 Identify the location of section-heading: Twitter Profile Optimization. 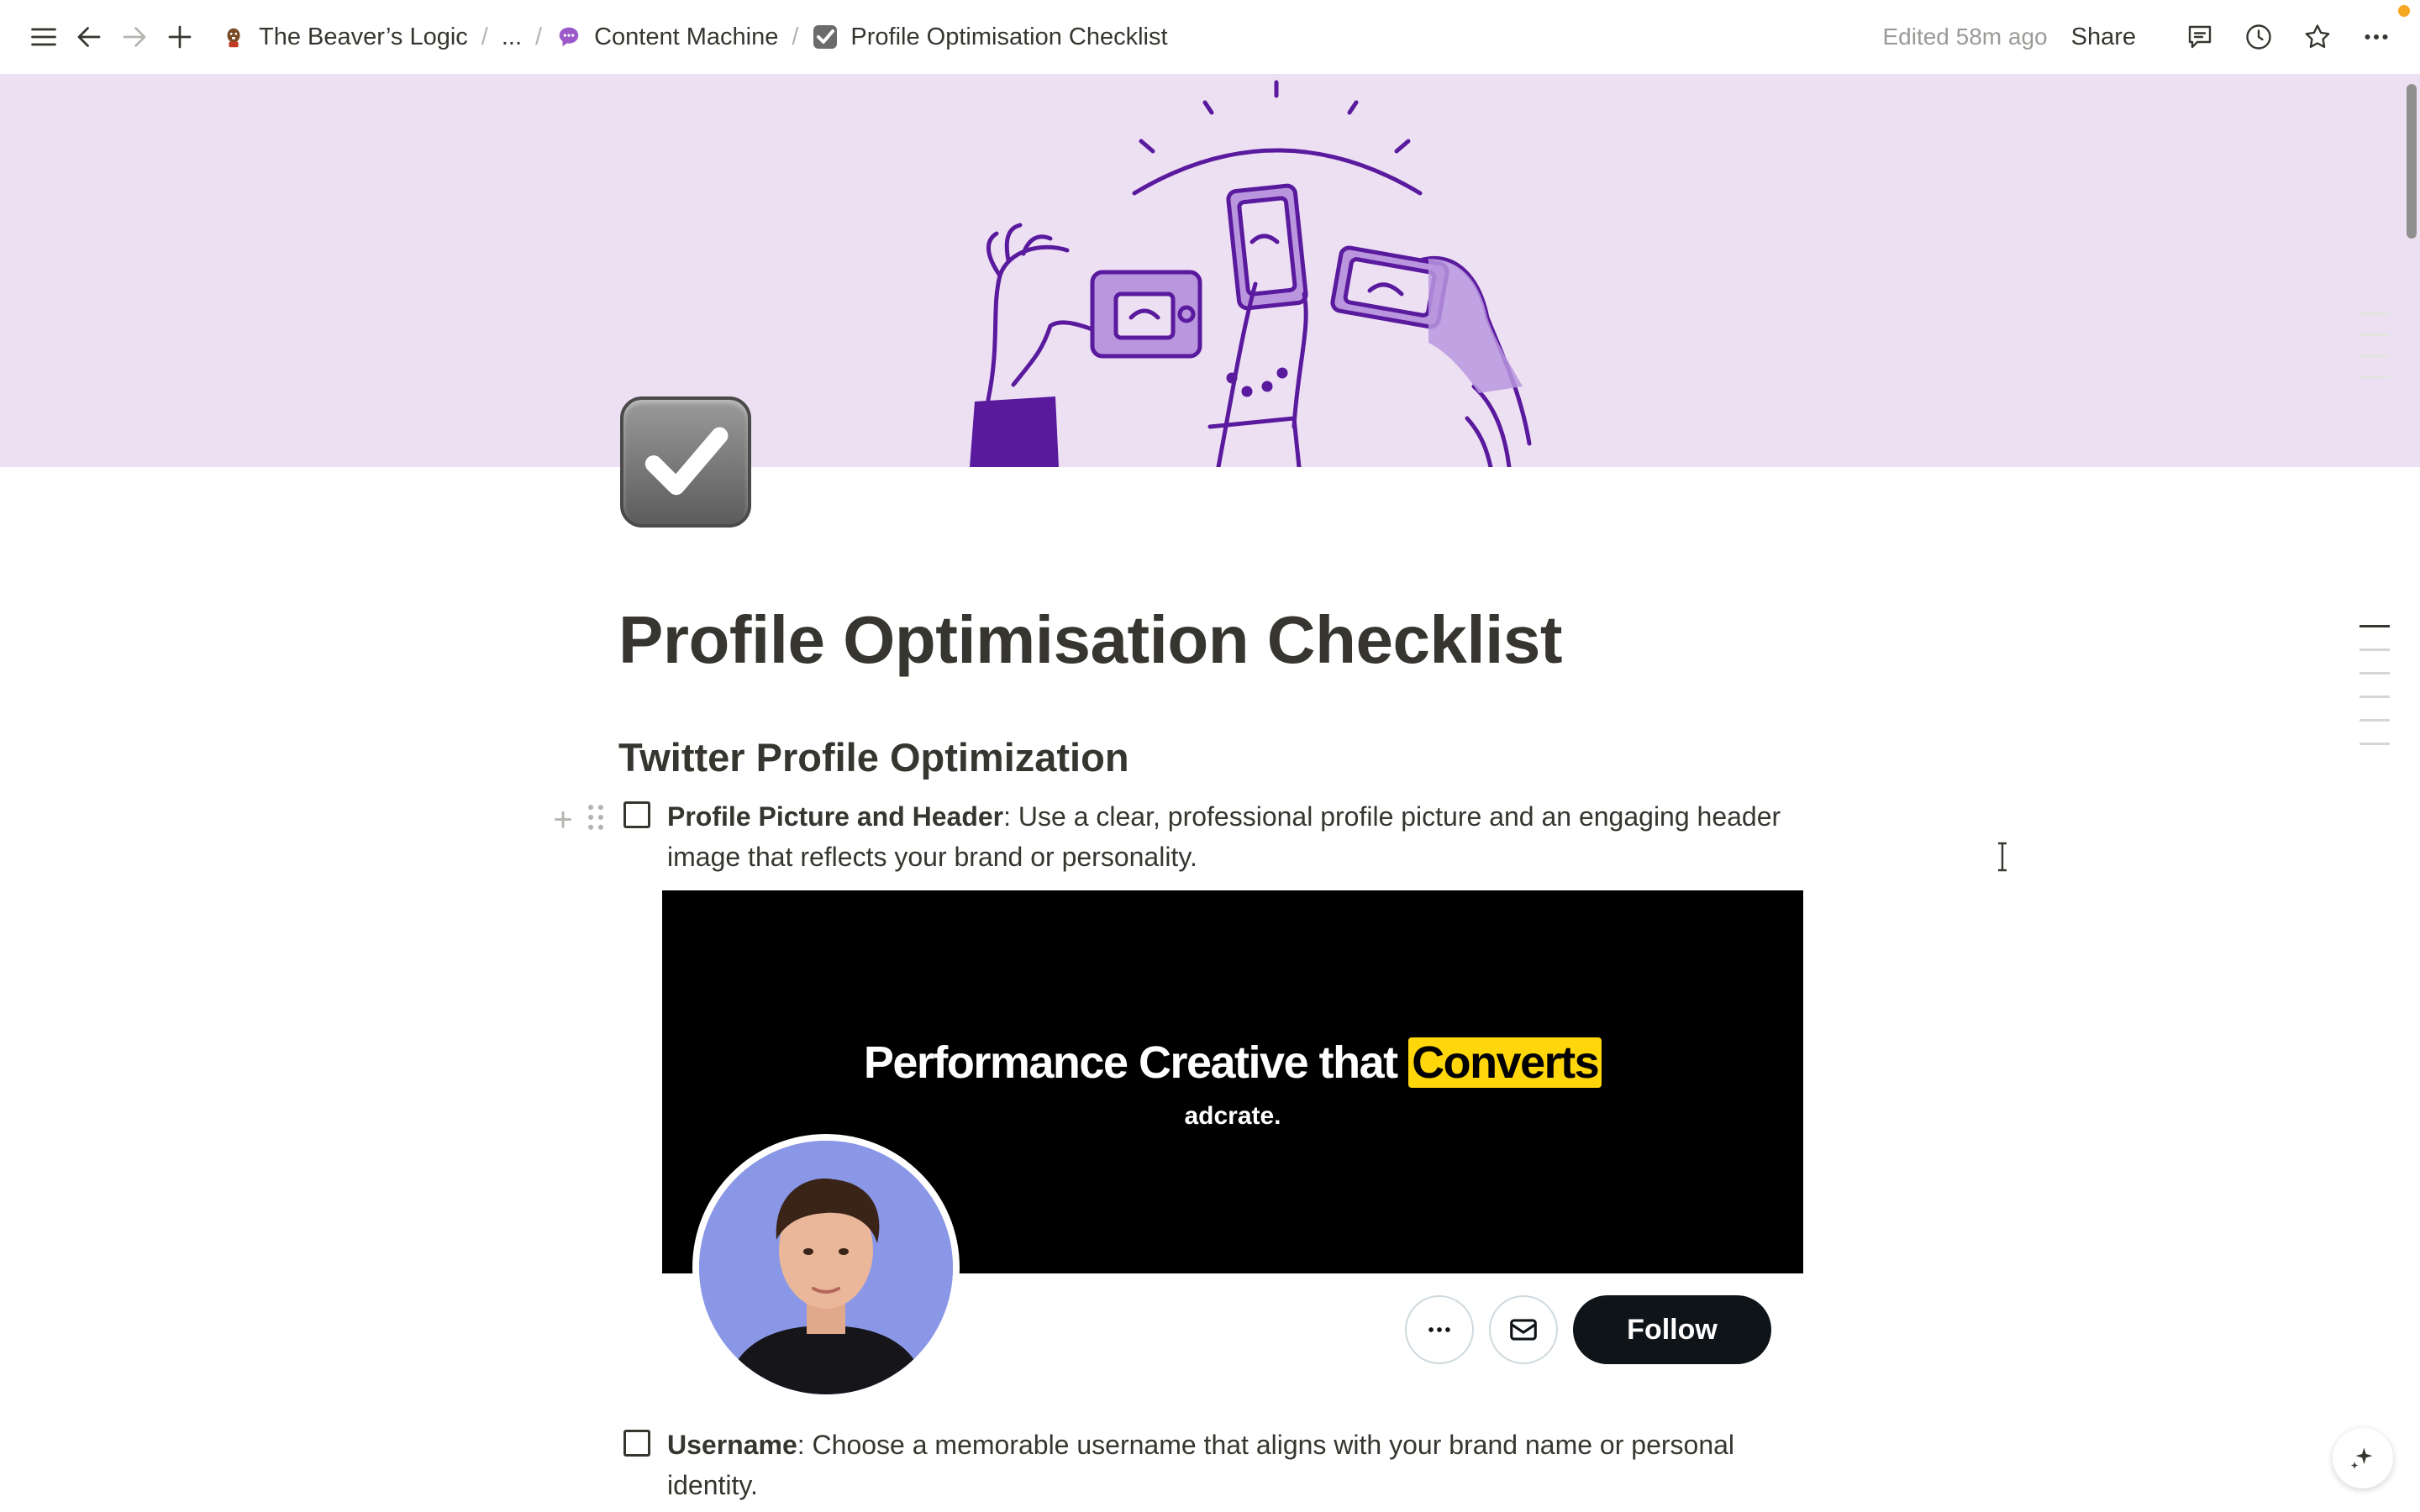
(873, 757).